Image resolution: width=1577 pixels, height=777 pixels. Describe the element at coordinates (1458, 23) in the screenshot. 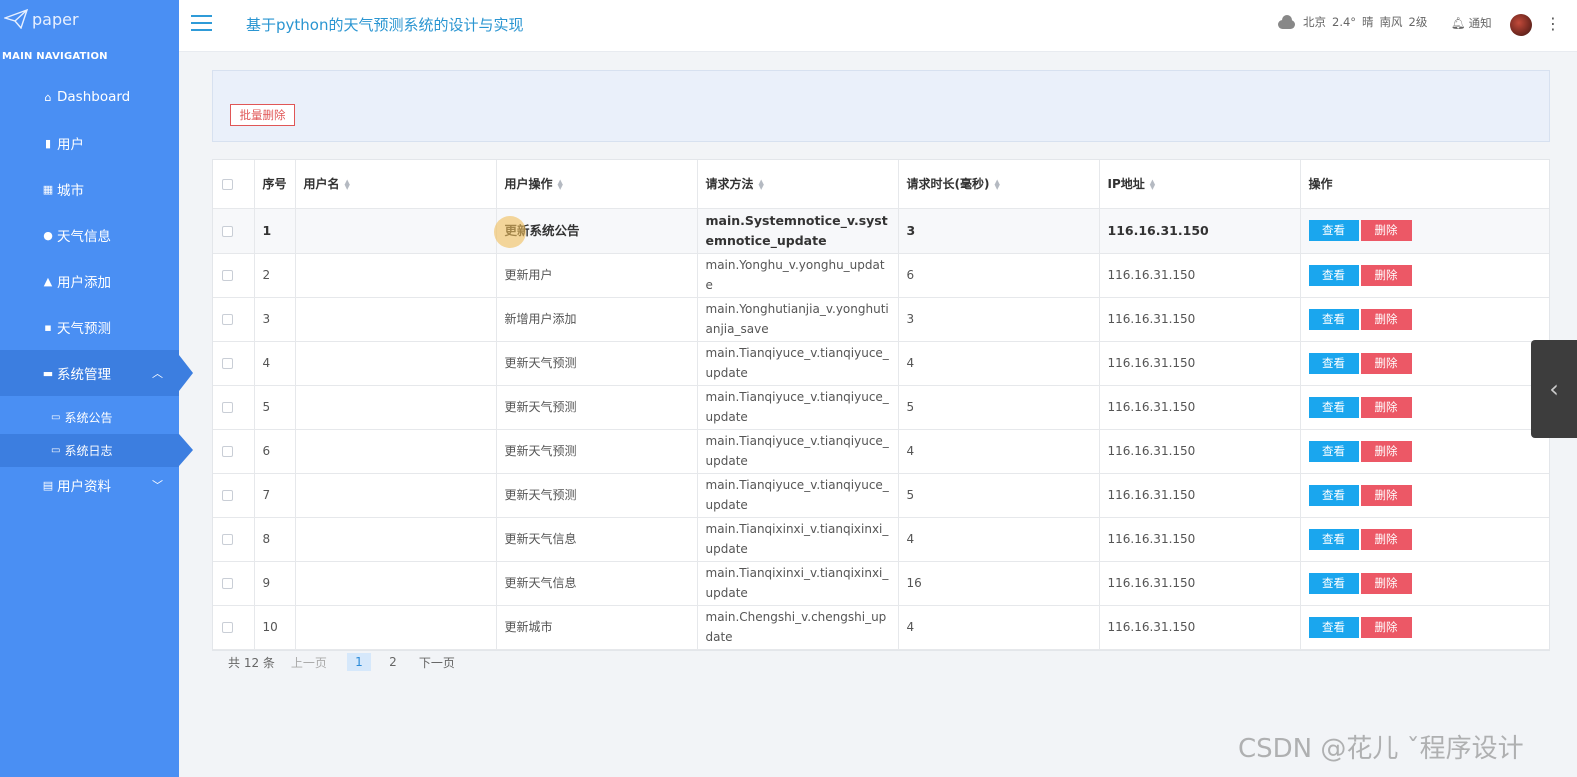

I see `bell-icon: 🔔︎` at that location.